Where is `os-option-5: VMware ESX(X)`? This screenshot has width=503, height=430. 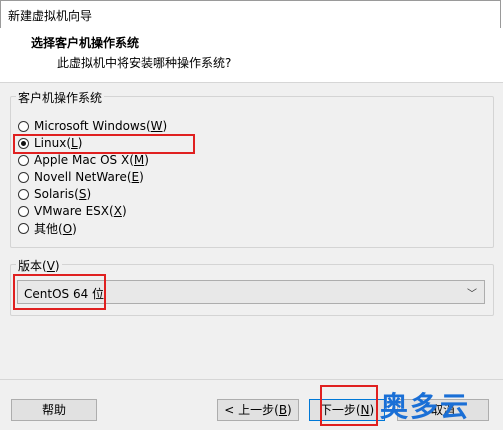 os-option-5: VMware ESX(X) is located at coordinates (72, 211).